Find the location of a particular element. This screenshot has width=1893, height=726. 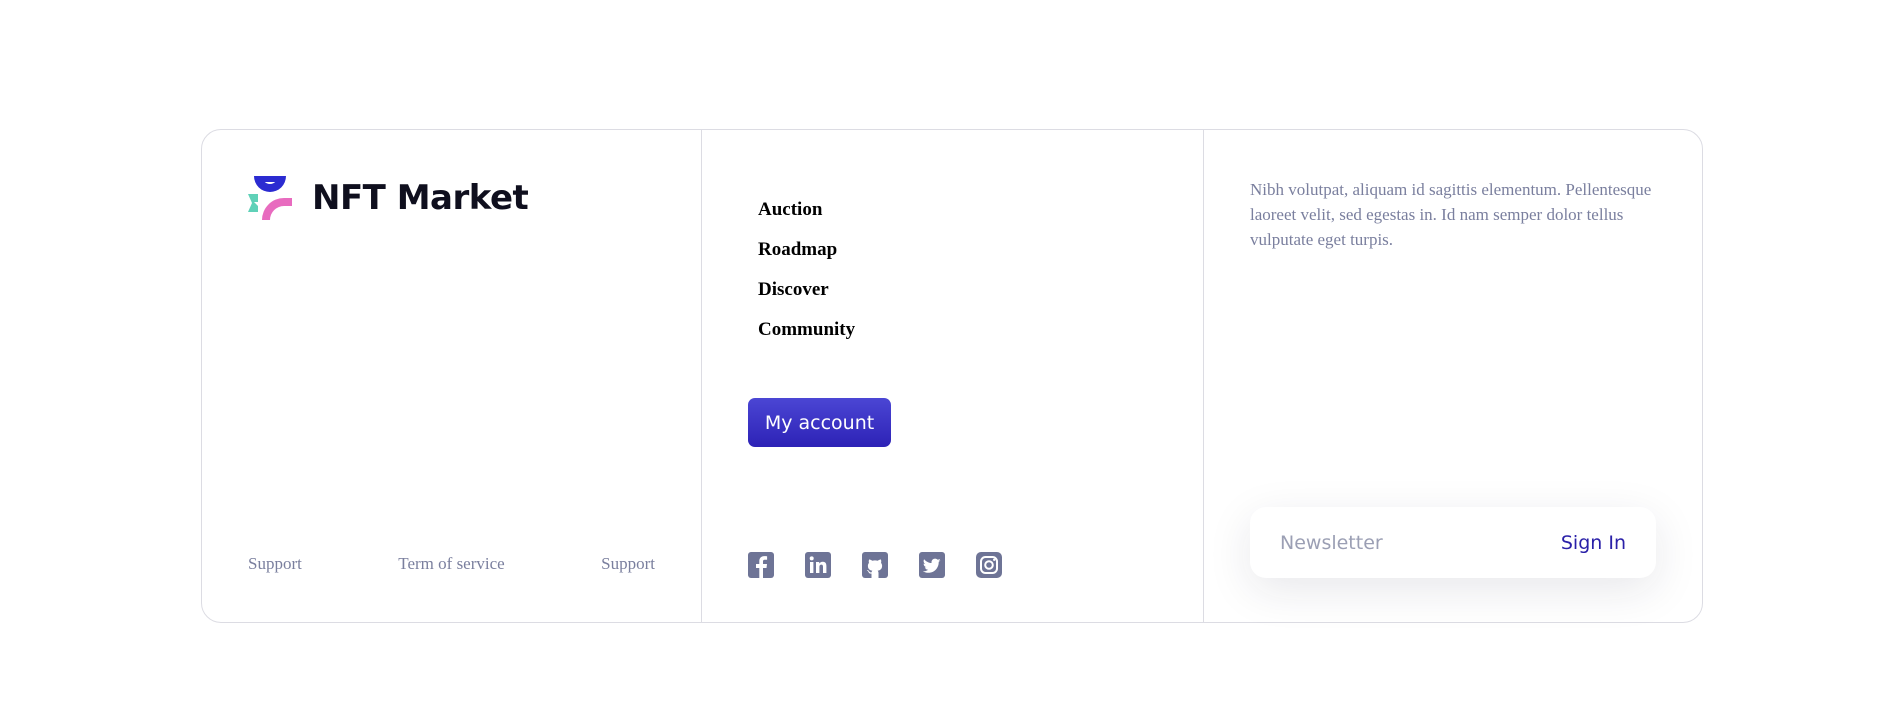

my-account-button: My account is located at coordinates (819, 422).